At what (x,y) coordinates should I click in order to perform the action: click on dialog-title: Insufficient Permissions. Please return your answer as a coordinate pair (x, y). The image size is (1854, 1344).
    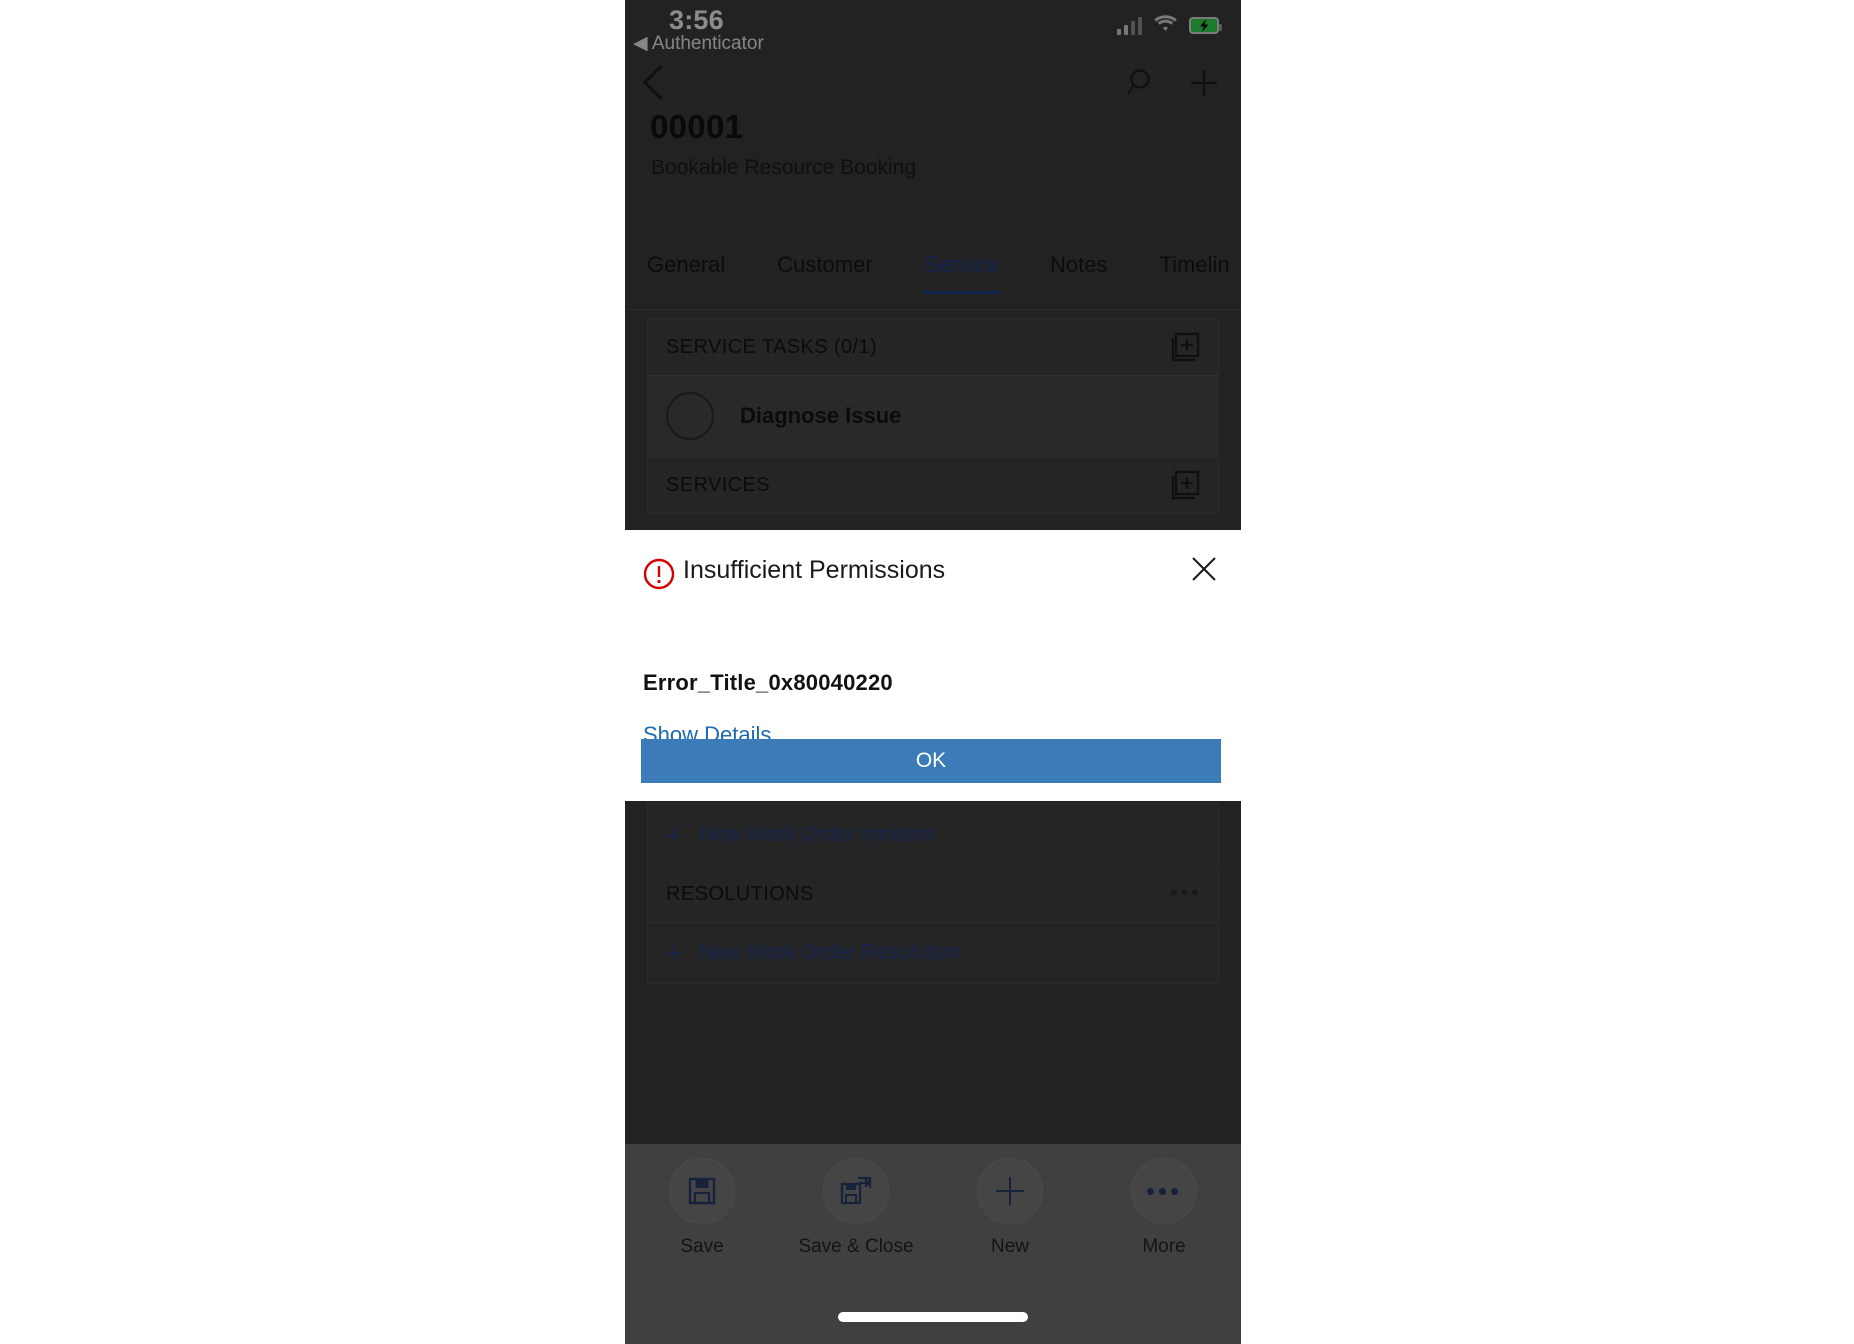
    Looking at the image, I should click on (814, 570).